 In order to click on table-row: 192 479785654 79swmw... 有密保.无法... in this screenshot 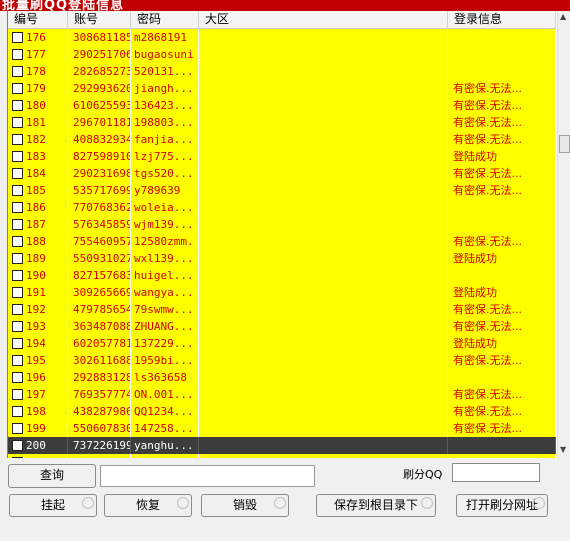, I will do `click(282, 309)`.